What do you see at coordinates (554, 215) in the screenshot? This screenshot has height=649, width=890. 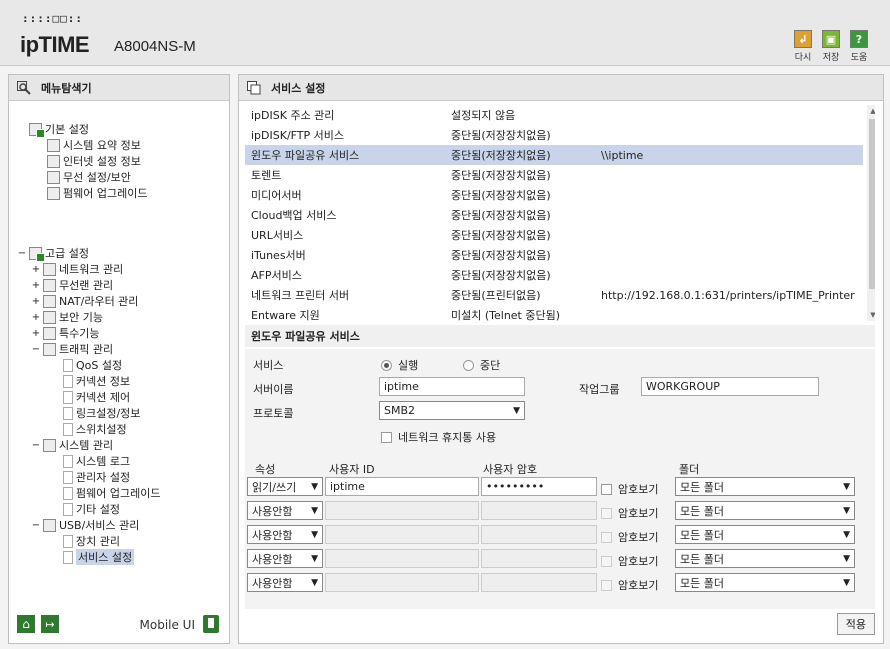 I see `service-row: Cloud백업 서비스 중단됨(저장장치없음)` at bounding box center [554, 215].